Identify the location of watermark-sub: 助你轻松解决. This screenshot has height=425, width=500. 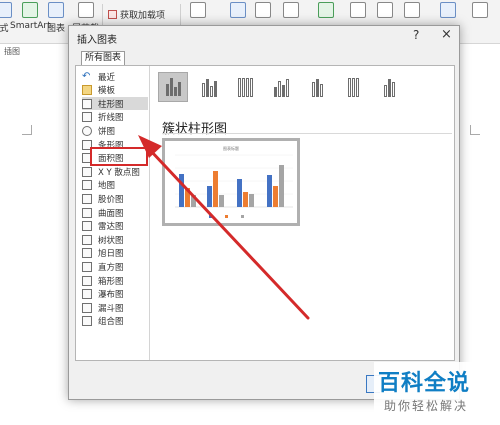
(426, 406).